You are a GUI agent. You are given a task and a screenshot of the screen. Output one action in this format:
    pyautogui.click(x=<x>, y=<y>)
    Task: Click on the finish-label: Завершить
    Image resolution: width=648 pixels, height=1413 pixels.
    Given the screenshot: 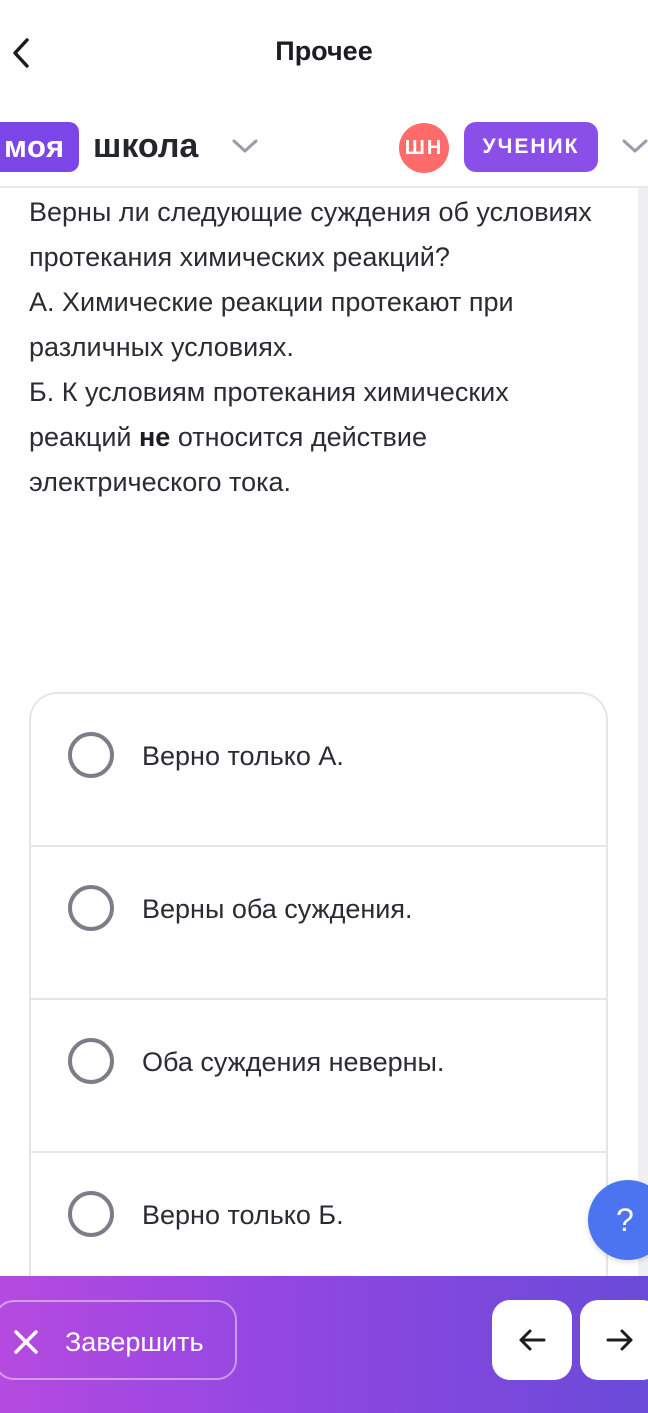 What is the action you would take?
    pyautogui.click(x=134, y=1342)
    